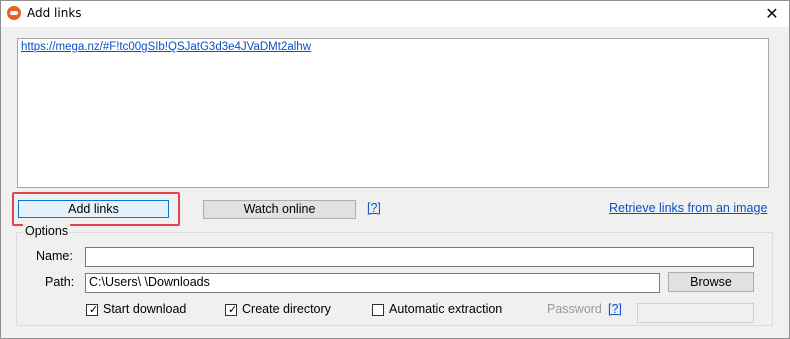 This screenshot has height=339, width=790. I want to click on name-input, so click(419, 257).